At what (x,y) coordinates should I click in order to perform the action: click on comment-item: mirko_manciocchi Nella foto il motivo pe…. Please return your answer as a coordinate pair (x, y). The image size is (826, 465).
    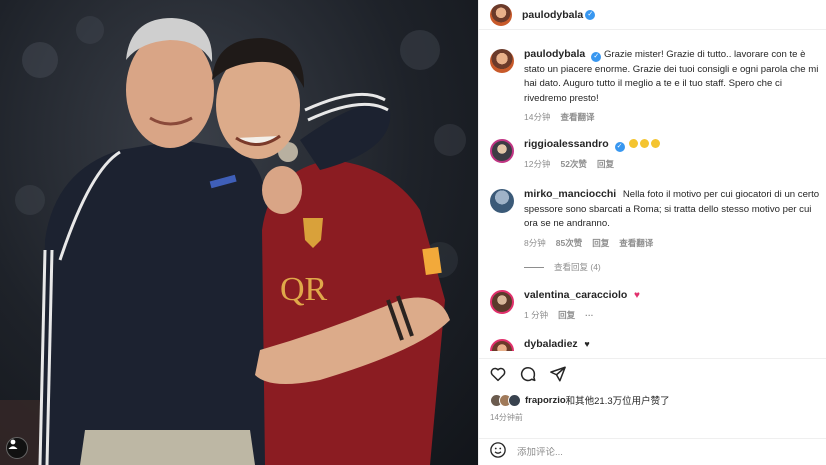
    Looking at the image, I should click on (655, 218).